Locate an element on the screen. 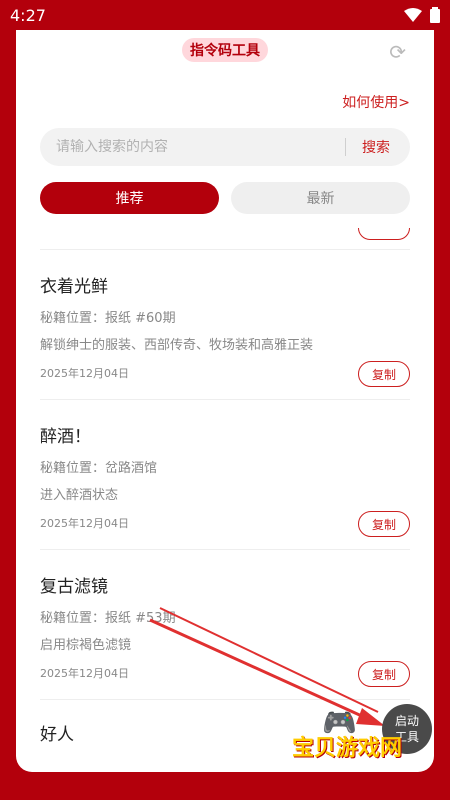 The height and width of the screenshot is (800, 450). item-title: 醉酒！ is located at coordinates (65, 437).